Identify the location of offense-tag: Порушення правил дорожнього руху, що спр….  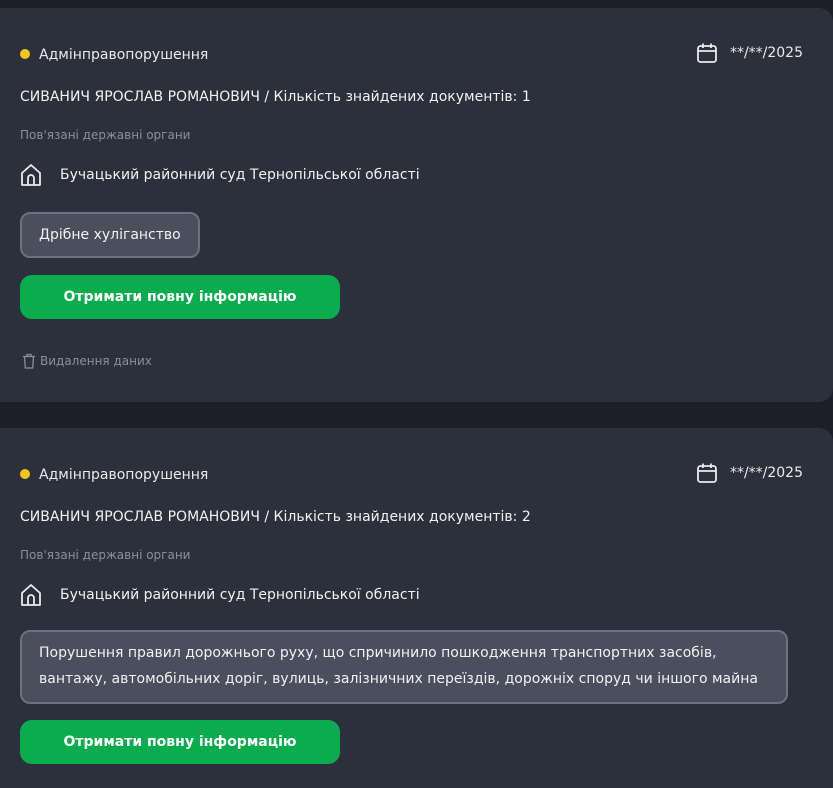
(404, 667).